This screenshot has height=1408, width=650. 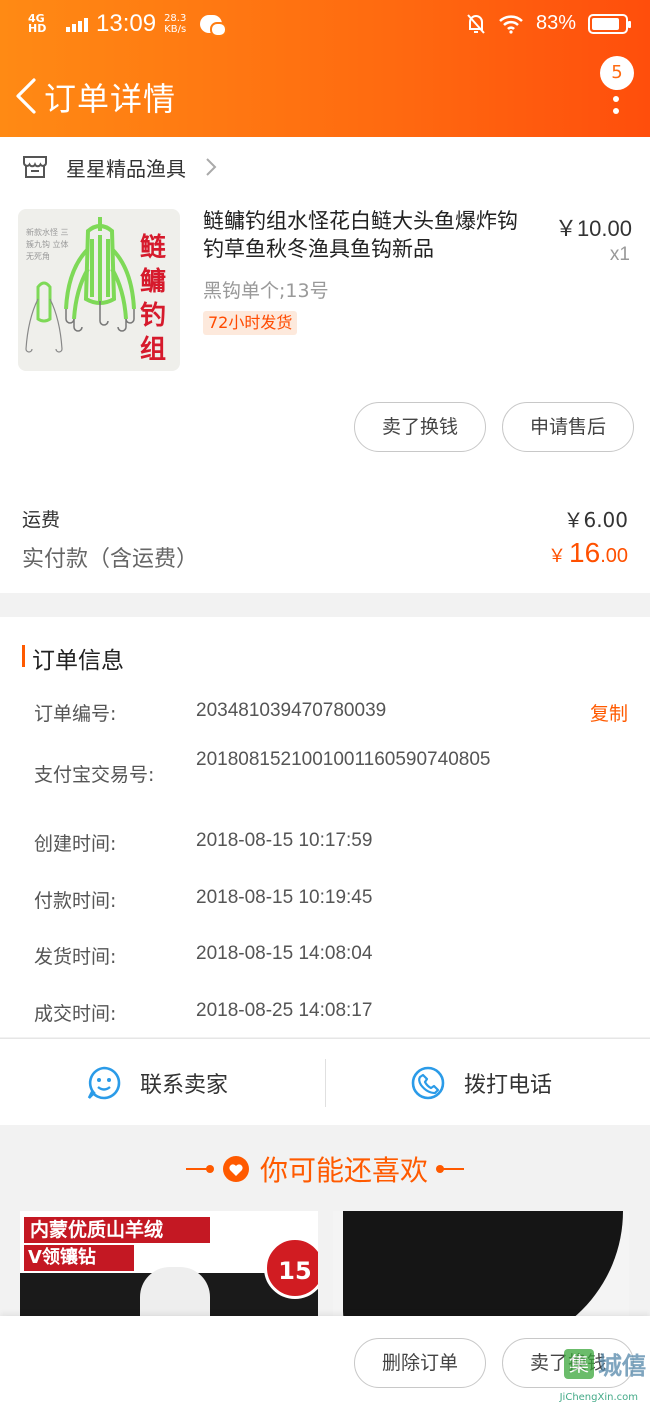 I want to click on product-image-title: 鲢鳙钓组, so click(x=153, y=299).